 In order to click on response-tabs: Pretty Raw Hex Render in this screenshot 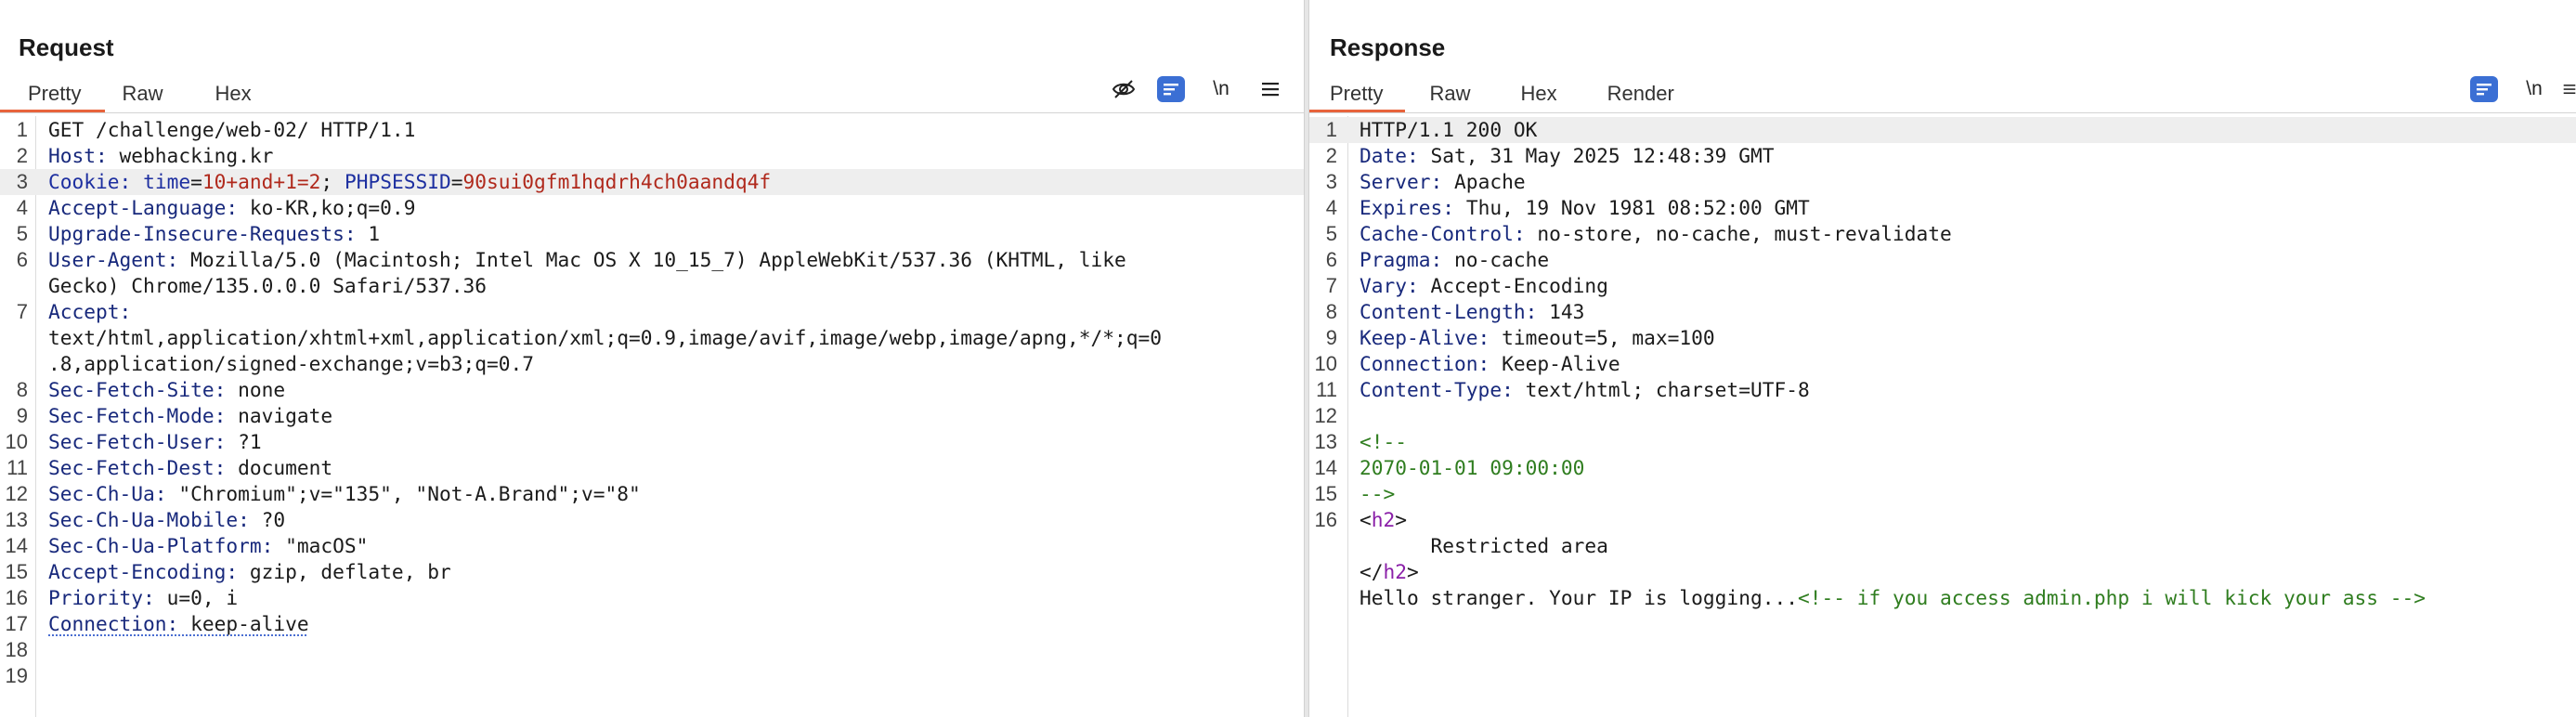, I will do `click(1503, 93)`.